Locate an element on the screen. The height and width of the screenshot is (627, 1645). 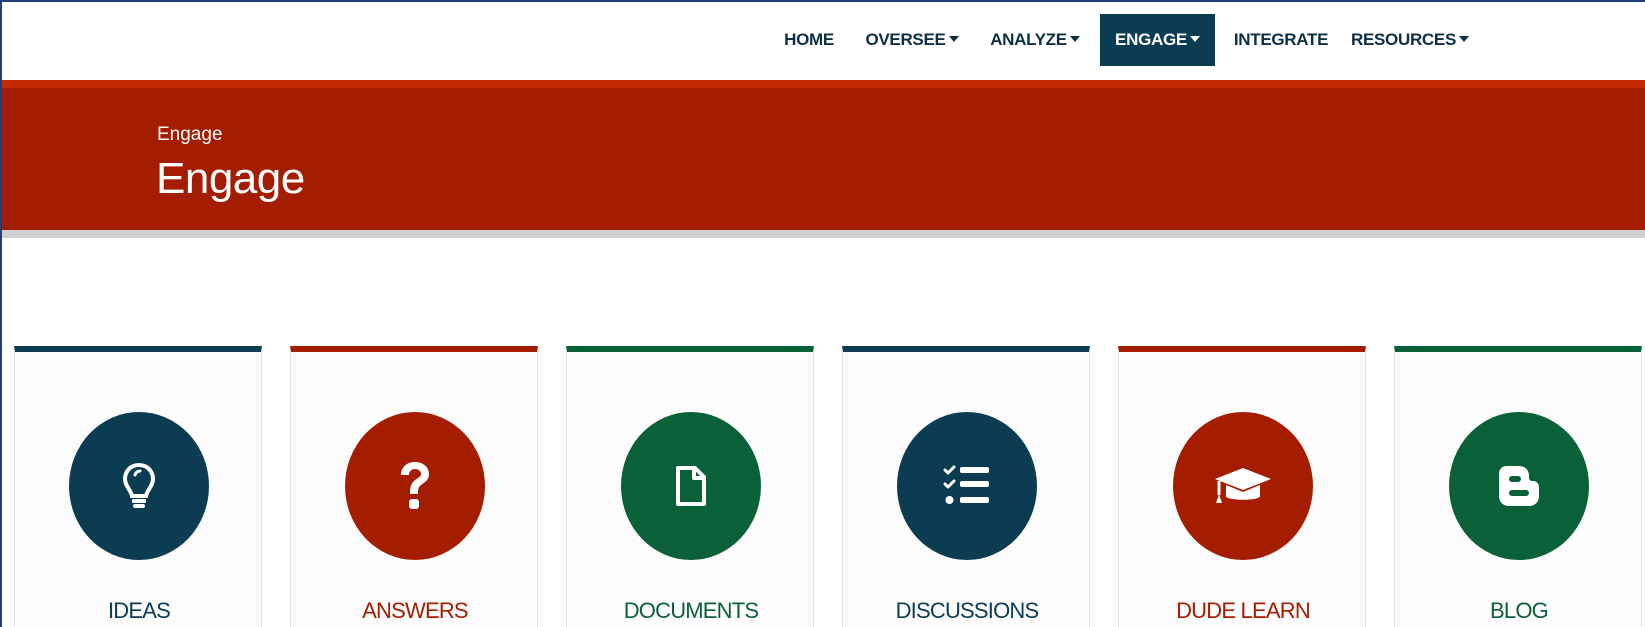
card-ideas-label: IDEAS is located at coordinates (139, 610).